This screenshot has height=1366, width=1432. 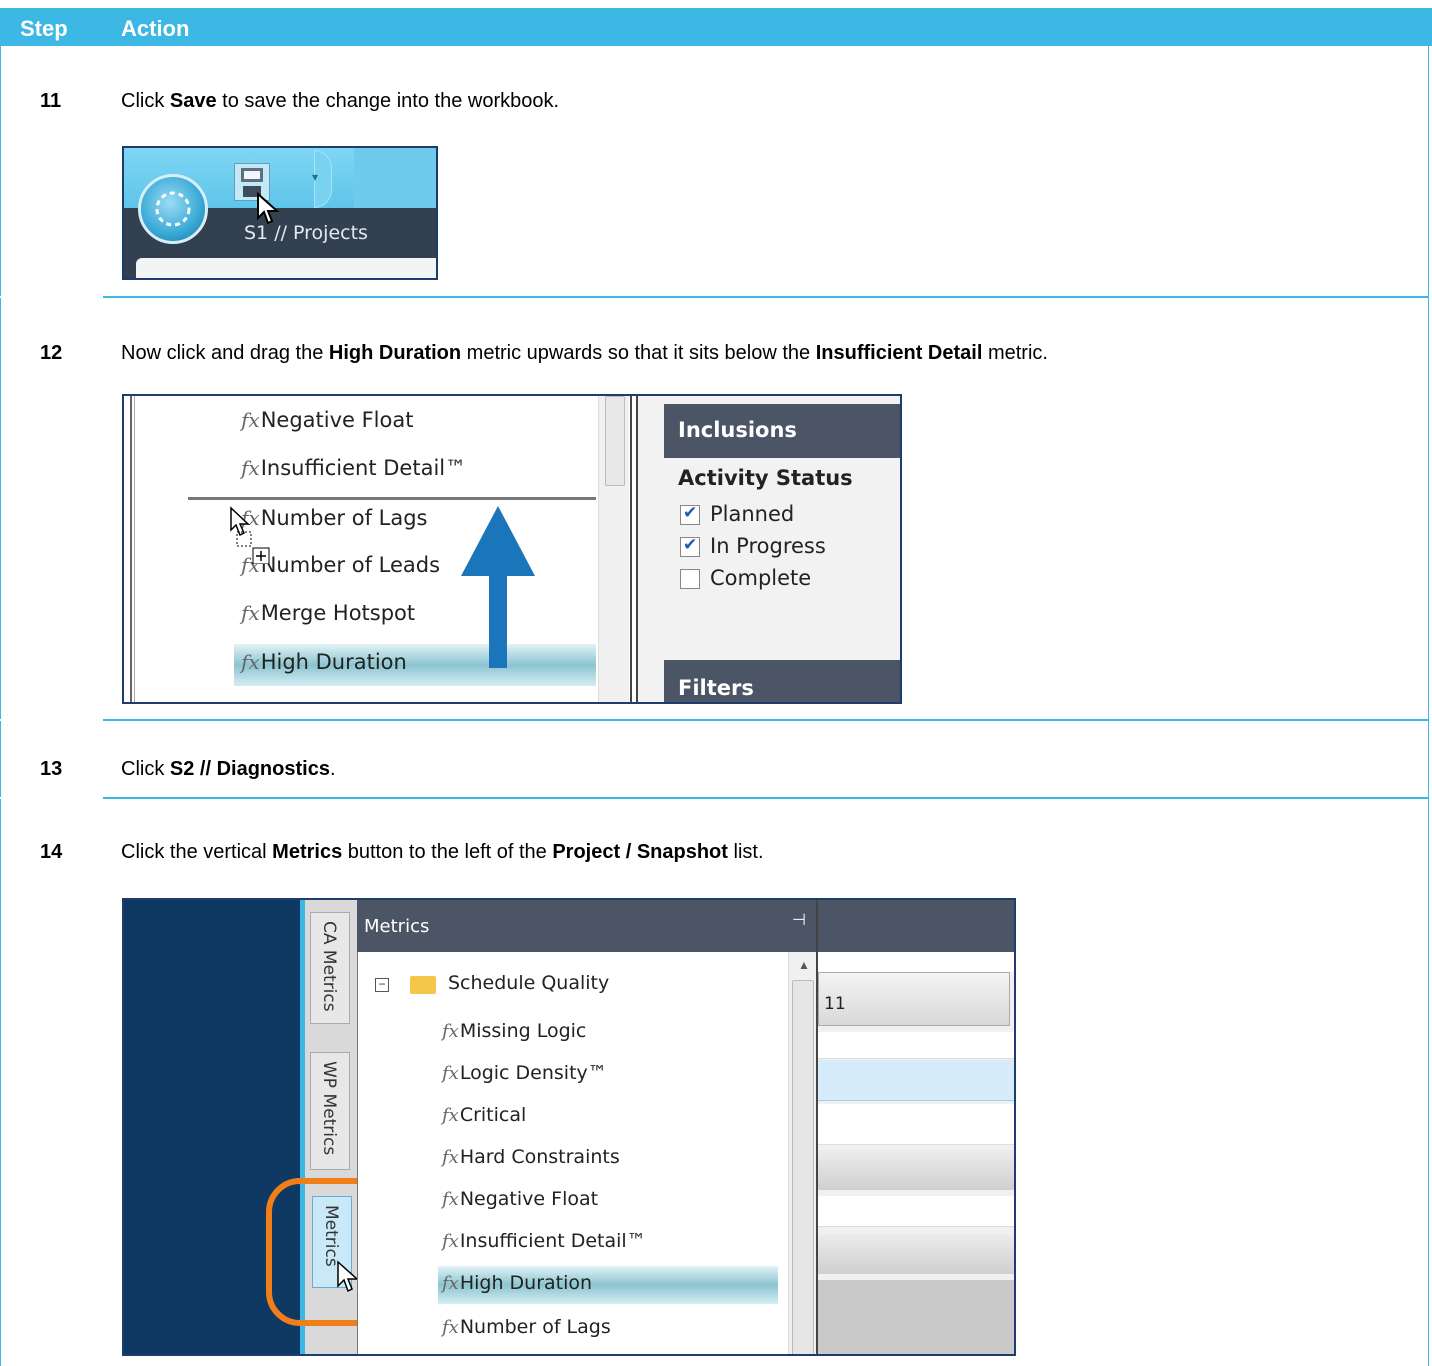 I want to click on list-scrollbar, so click(x=613, y=549).